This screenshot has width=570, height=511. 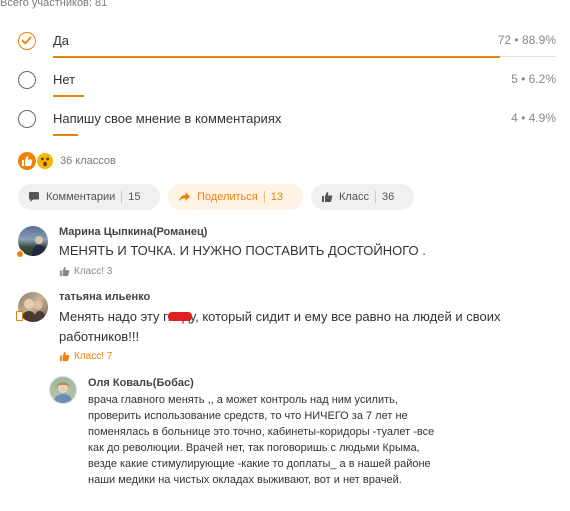 I want to click on comments-button: Комментарии 15, so click(x=89, y=197).